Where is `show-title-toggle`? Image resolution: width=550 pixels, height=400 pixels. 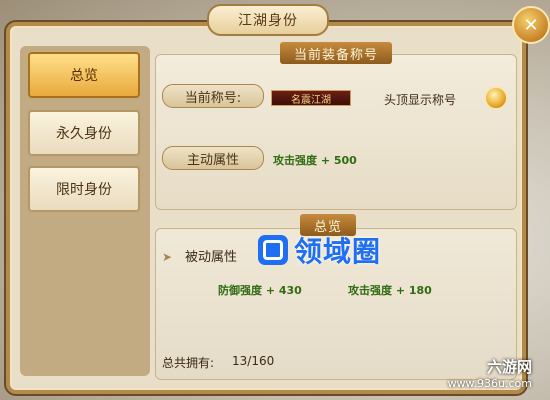 show-title-toggle is located at coordinates (496, 98).